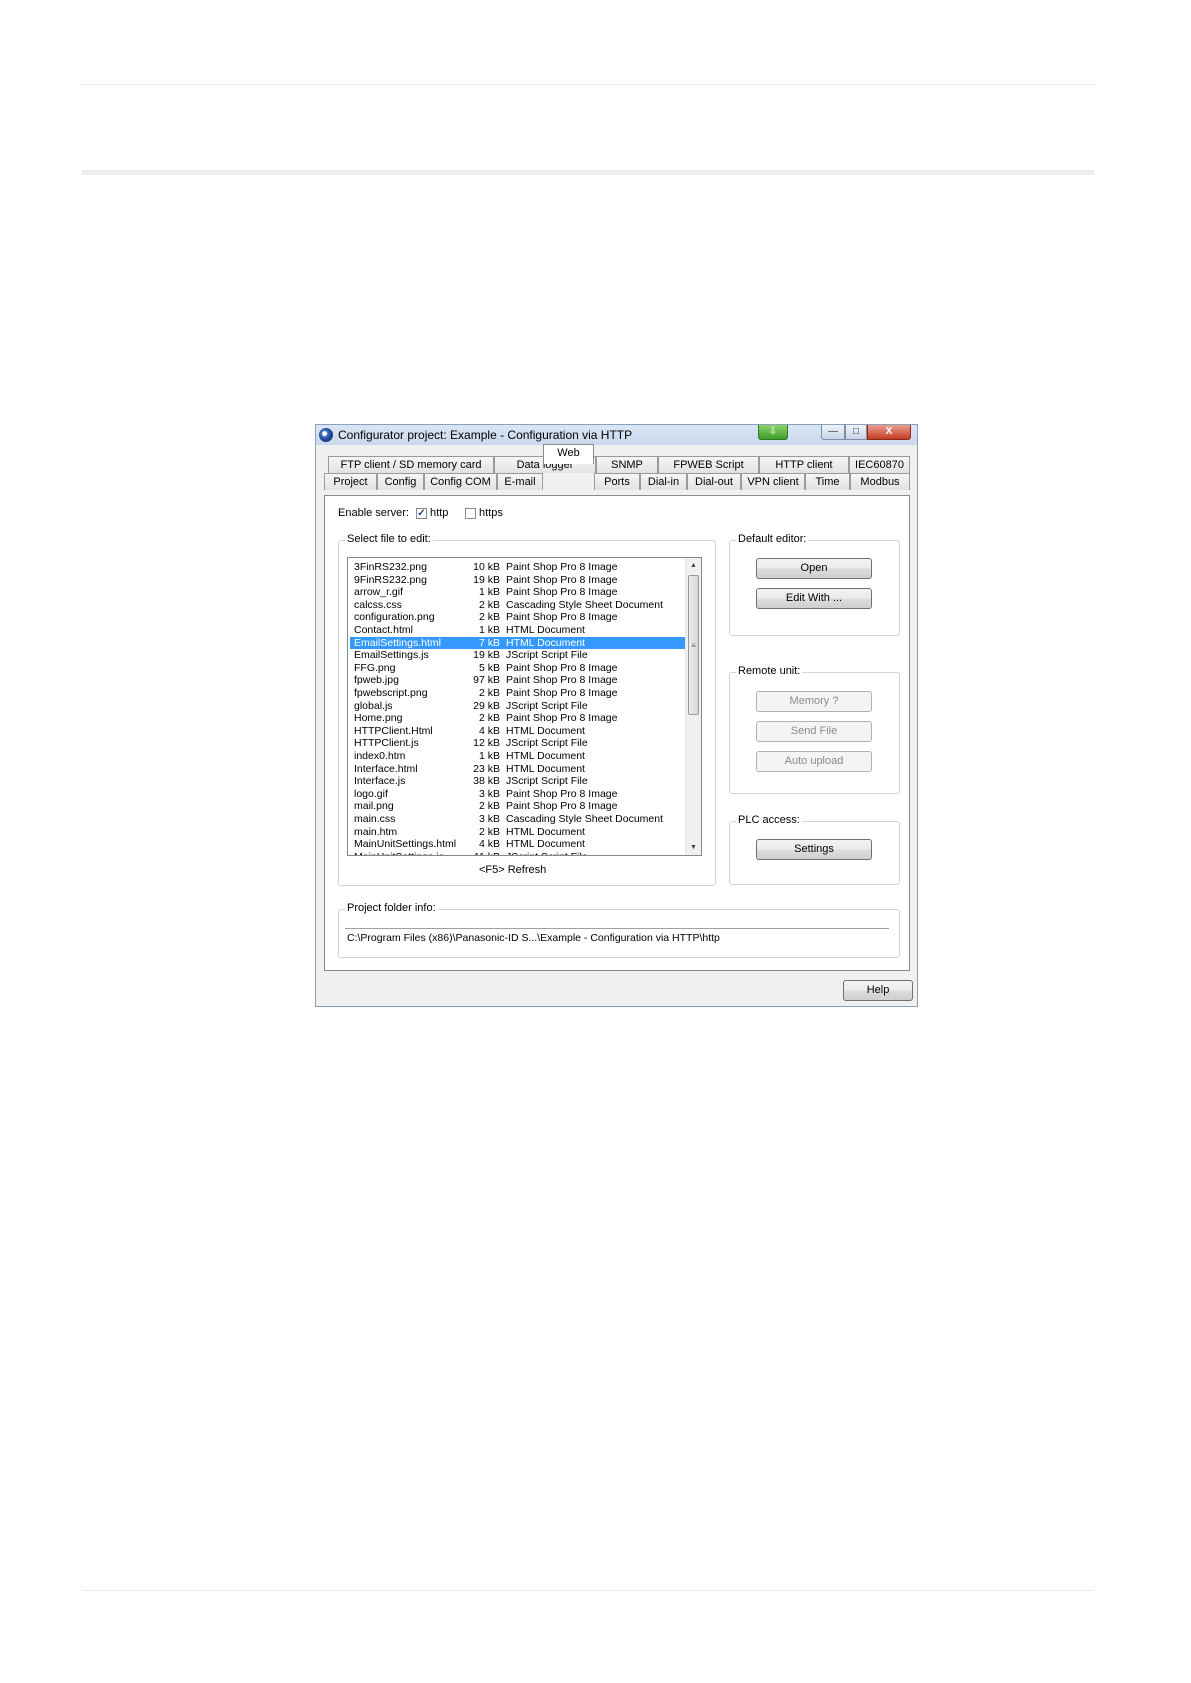  I want to click on file-list-row: MainUnitSettings.html 4 kB HTML Document, so click(517, 844).